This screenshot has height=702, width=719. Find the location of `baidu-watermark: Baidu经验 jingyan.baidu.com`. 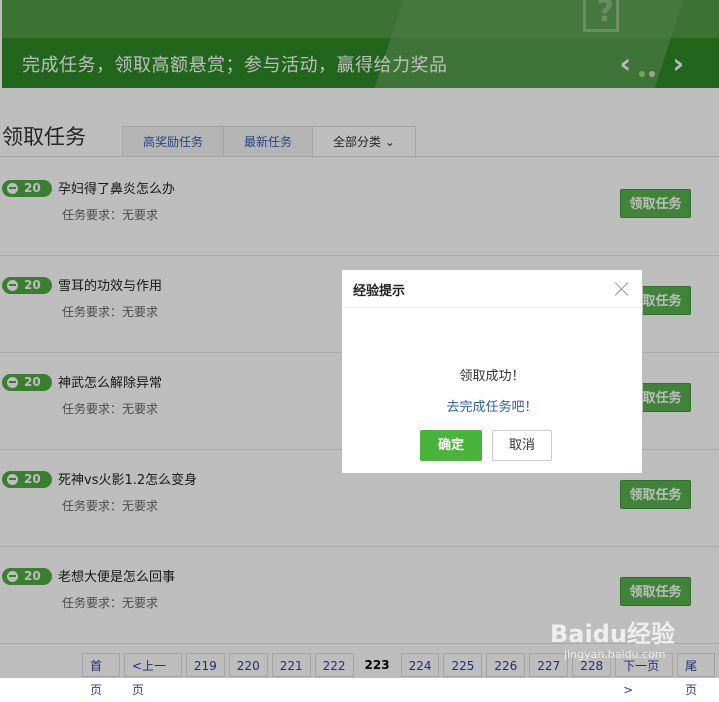

baidu-watermark: Baidu经验 jingyan.baidu.com is located at coordinates (630, 637).